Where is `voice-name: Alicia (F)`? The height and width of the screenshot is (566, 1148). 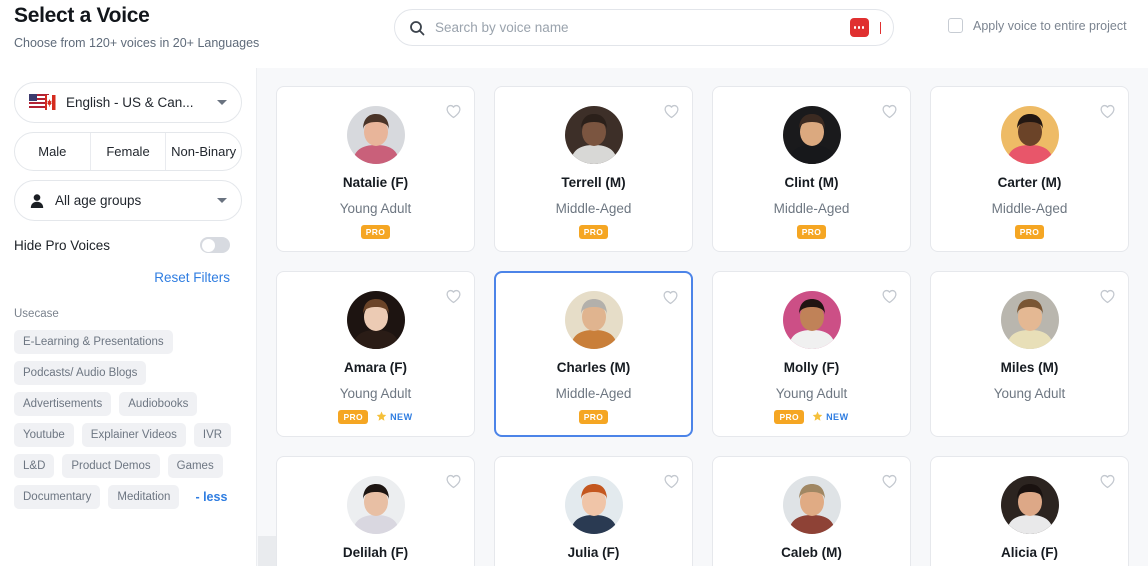 voice-name: Alicia (F) is located at coordinates (1029, 552).